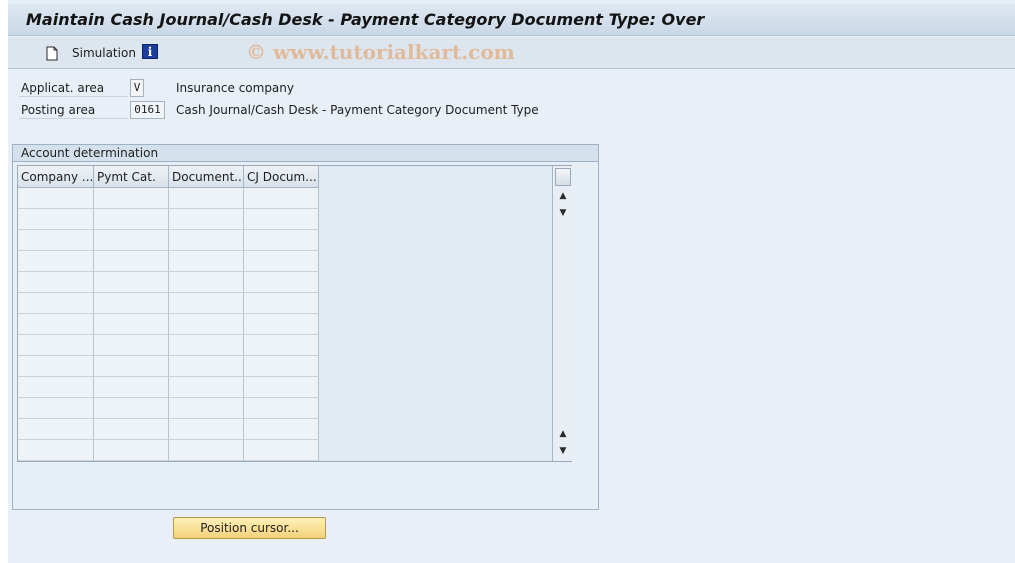 The image size is (1015, 563). What do you see at coordinates (147, 110) in the screenshot?
I see `posting-area-field: 0161` at bounding box center [147, 110].